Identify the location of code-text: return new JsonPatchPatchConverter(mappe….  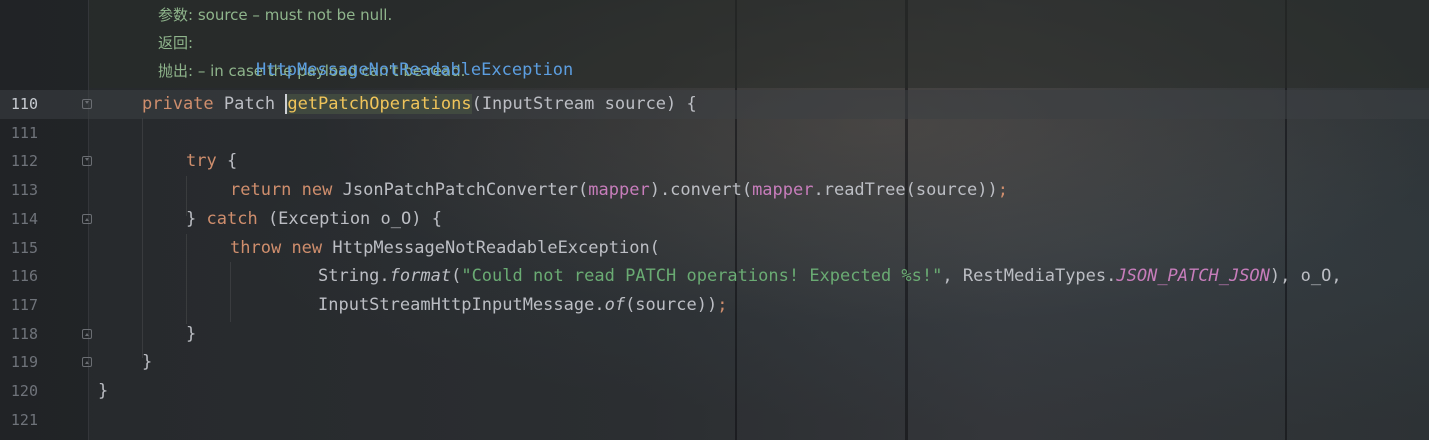
(619, 190).